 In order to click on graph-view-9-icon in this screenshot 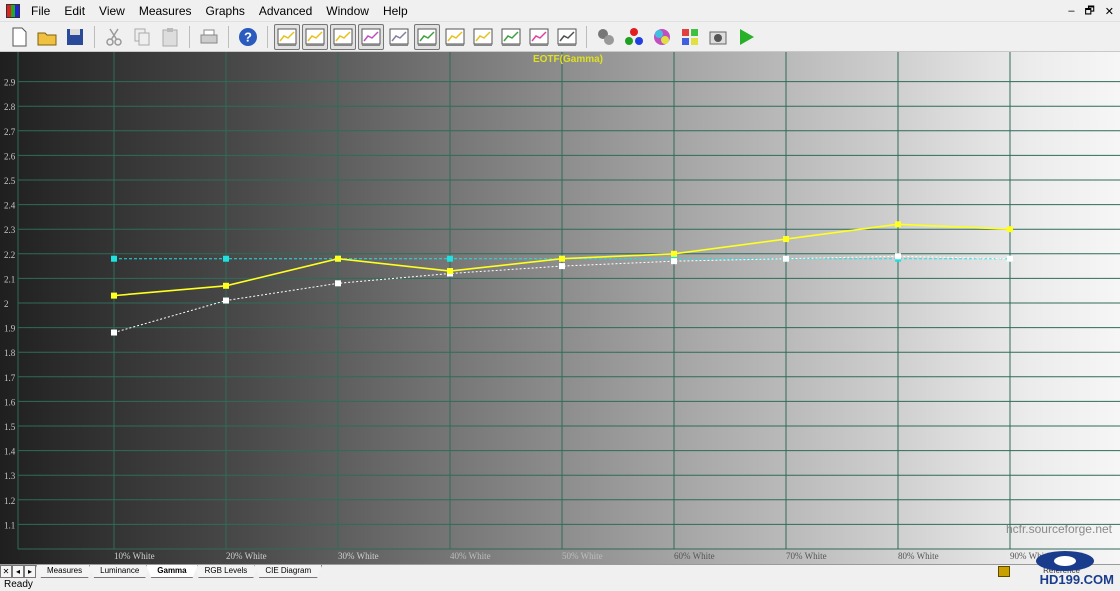, I will do `click(511, 37)`.